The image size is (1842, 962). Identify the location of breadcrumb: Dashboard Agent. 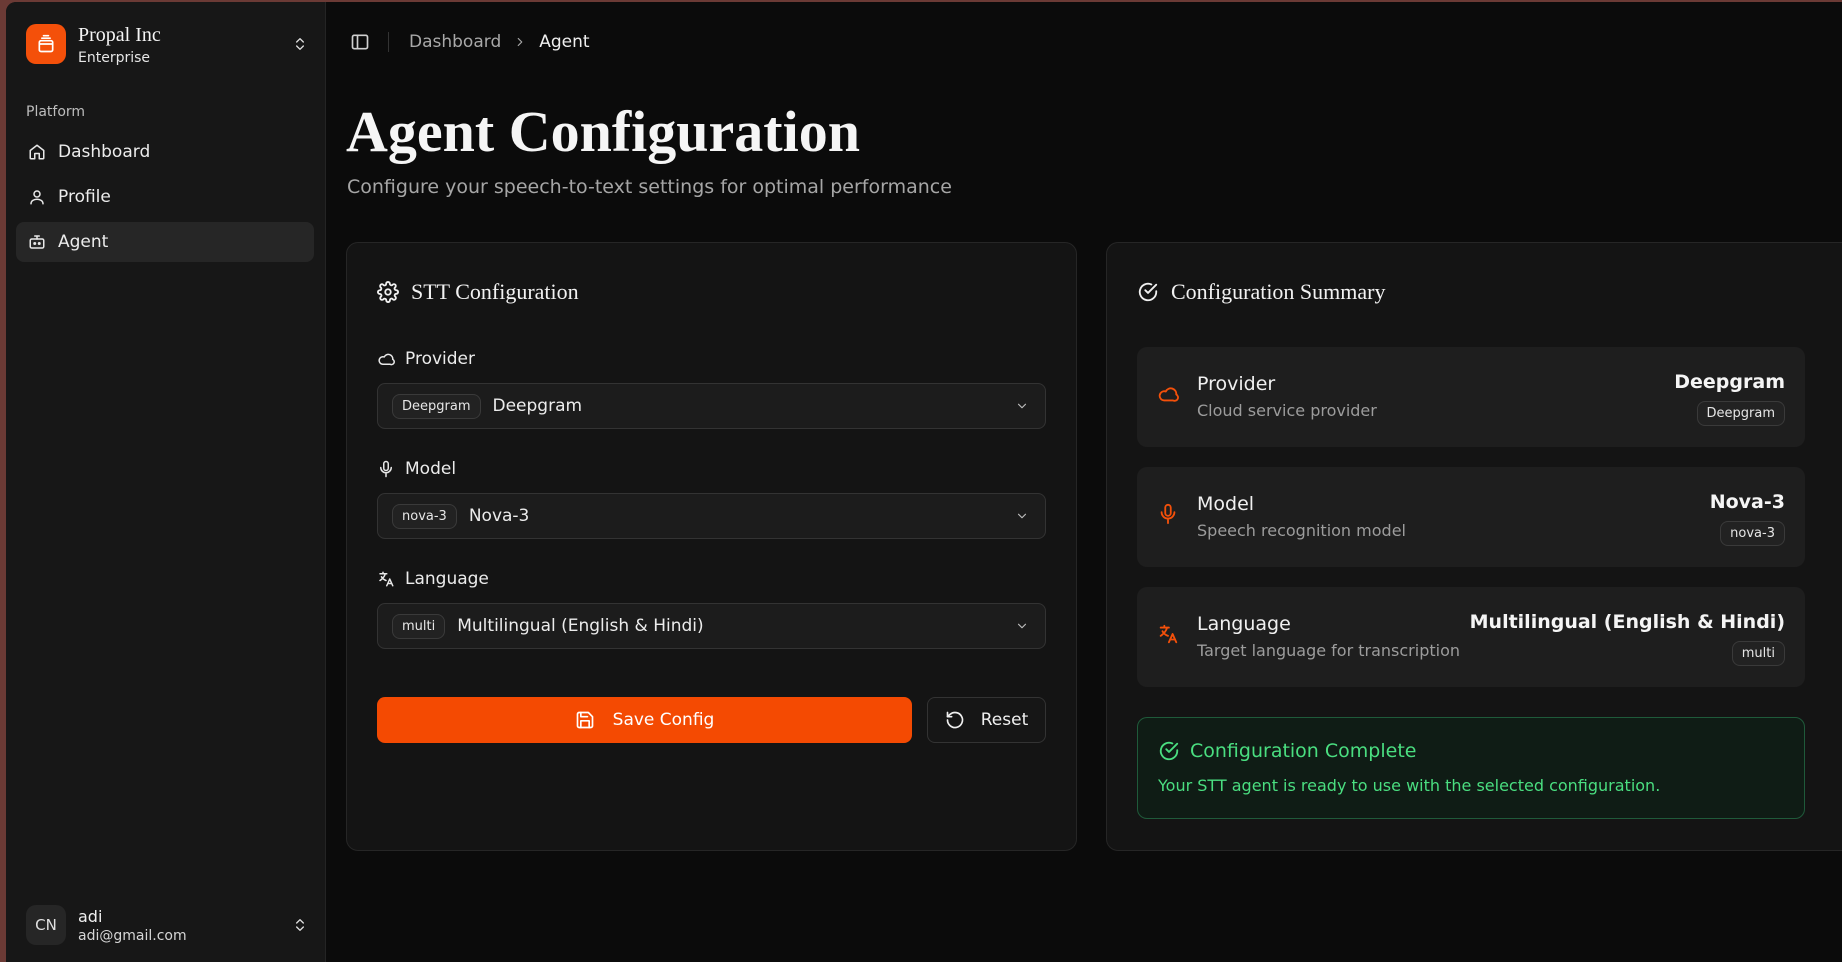
(499, 42).